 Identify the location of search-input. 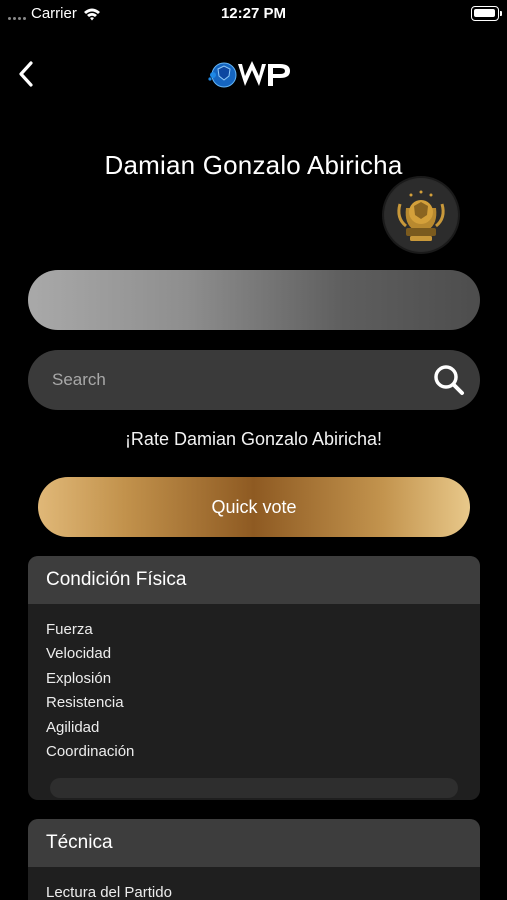
(237, 380).